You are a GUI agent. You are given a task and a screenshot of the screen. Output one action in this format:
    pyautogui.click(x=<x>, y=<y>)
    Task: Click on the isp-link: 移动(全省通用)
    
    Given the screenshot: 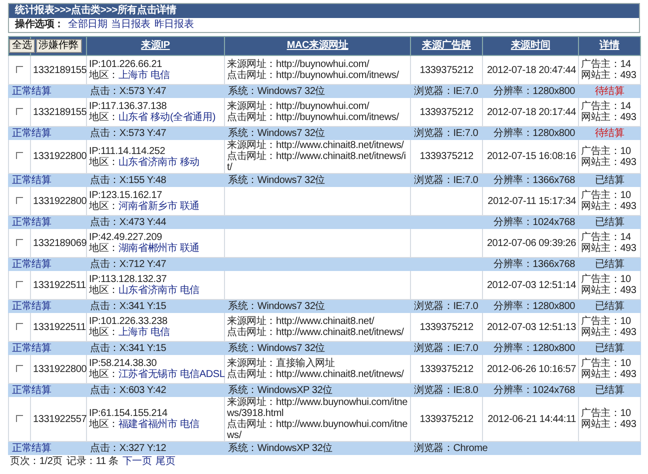 What is the action you would take?
    pyautogui.click(x=183, y=117)
    